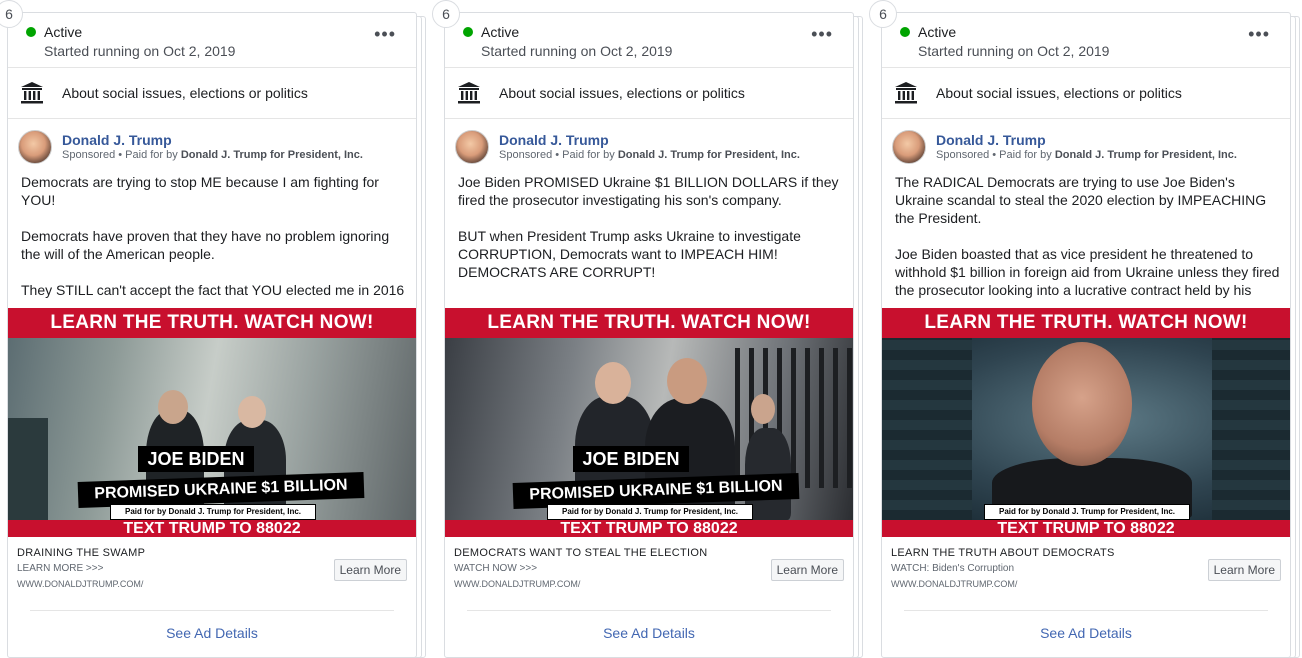 This screenshot has width=1302, height=658. What do you see at coordinates (952, 568) in the screenshot?
I see `link-description: WATCH: Biden's Corruption` at bounding box center [952, 568].